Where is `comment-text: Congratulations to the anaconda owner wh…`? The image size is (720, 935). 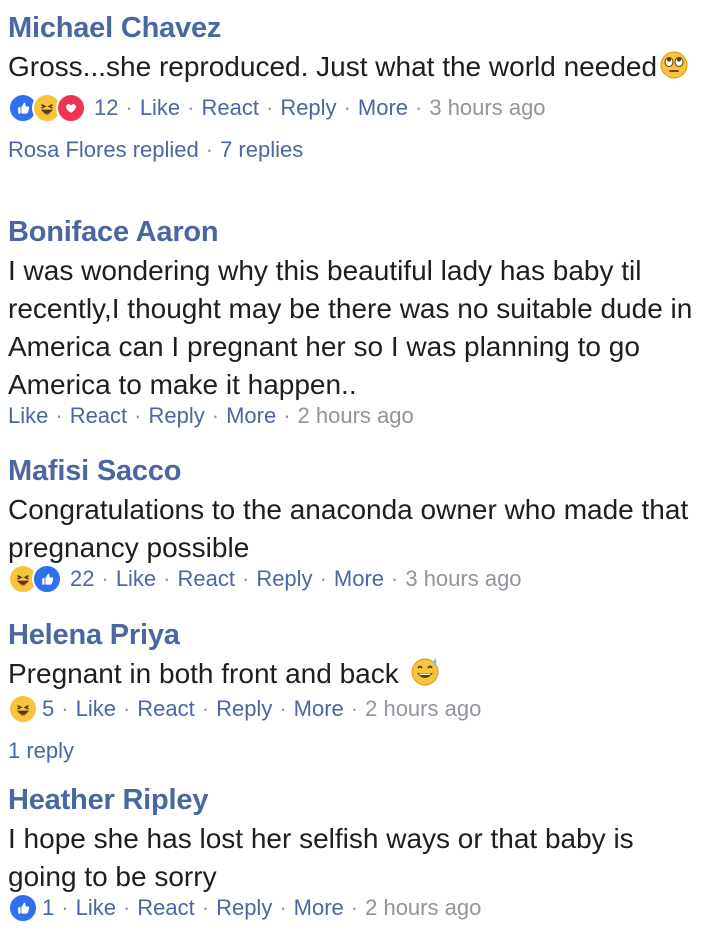
comment-text: Congratulations to the anaconda owner wh… is located at coordinates (352, 528).